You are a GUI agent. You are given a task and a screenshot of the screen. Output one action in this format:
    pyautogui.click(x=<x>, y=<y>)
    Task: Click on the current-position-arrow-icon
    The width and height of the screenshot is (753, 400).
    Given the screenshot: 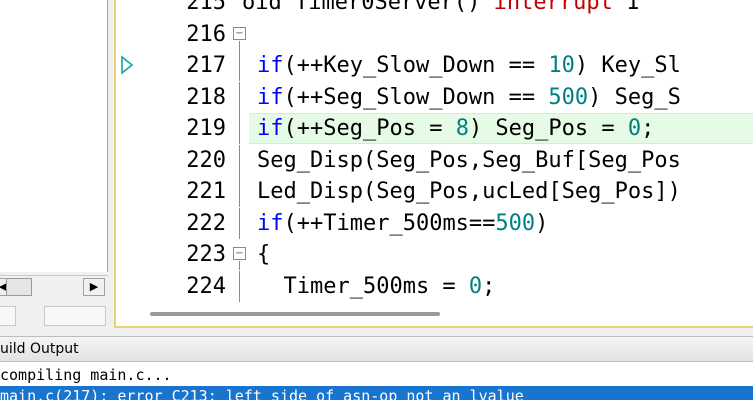 What is the action you would take?
    pyautogui.click(x=127, y=65)
    